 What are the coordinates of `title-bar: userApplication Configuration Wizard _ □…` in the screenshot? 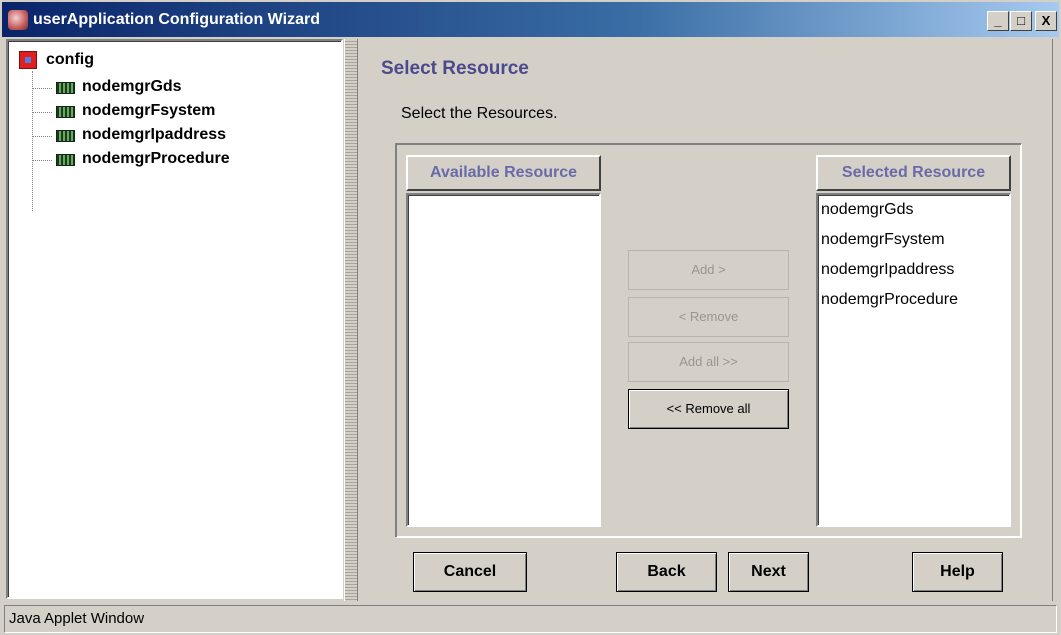 It's located at (530, 18).